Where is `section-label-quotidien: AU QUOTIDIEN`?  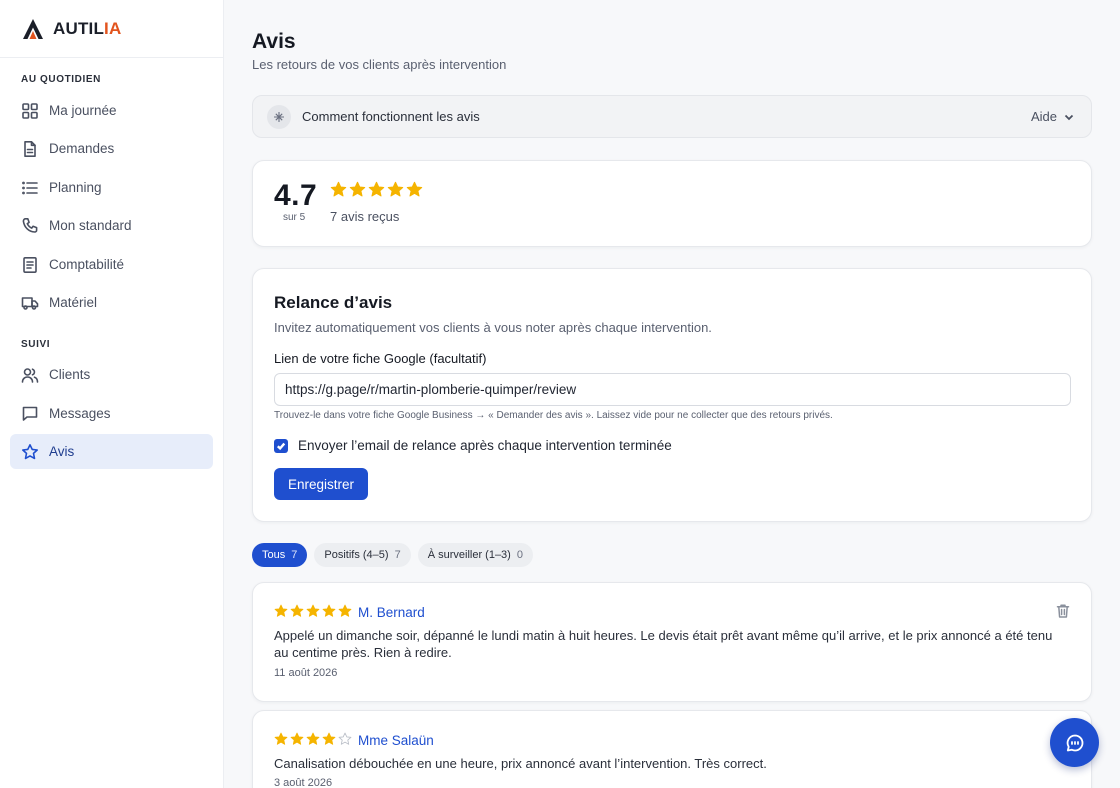
section-label-quotidien: AU QUOTIDIEN is located at coordinates (61, 79).